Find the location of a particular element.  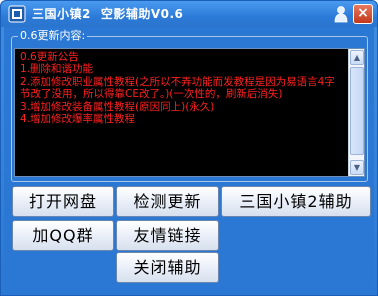

join-qq-group-button: 加QQ群 is located at coordinates (63, 235).